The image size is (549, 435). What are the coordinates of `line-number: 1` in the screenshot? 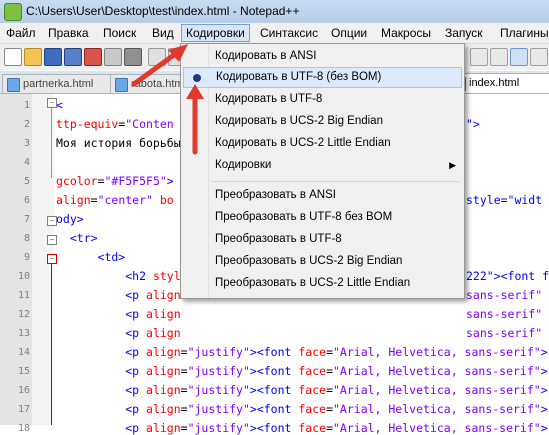 It's located at (26, 105).